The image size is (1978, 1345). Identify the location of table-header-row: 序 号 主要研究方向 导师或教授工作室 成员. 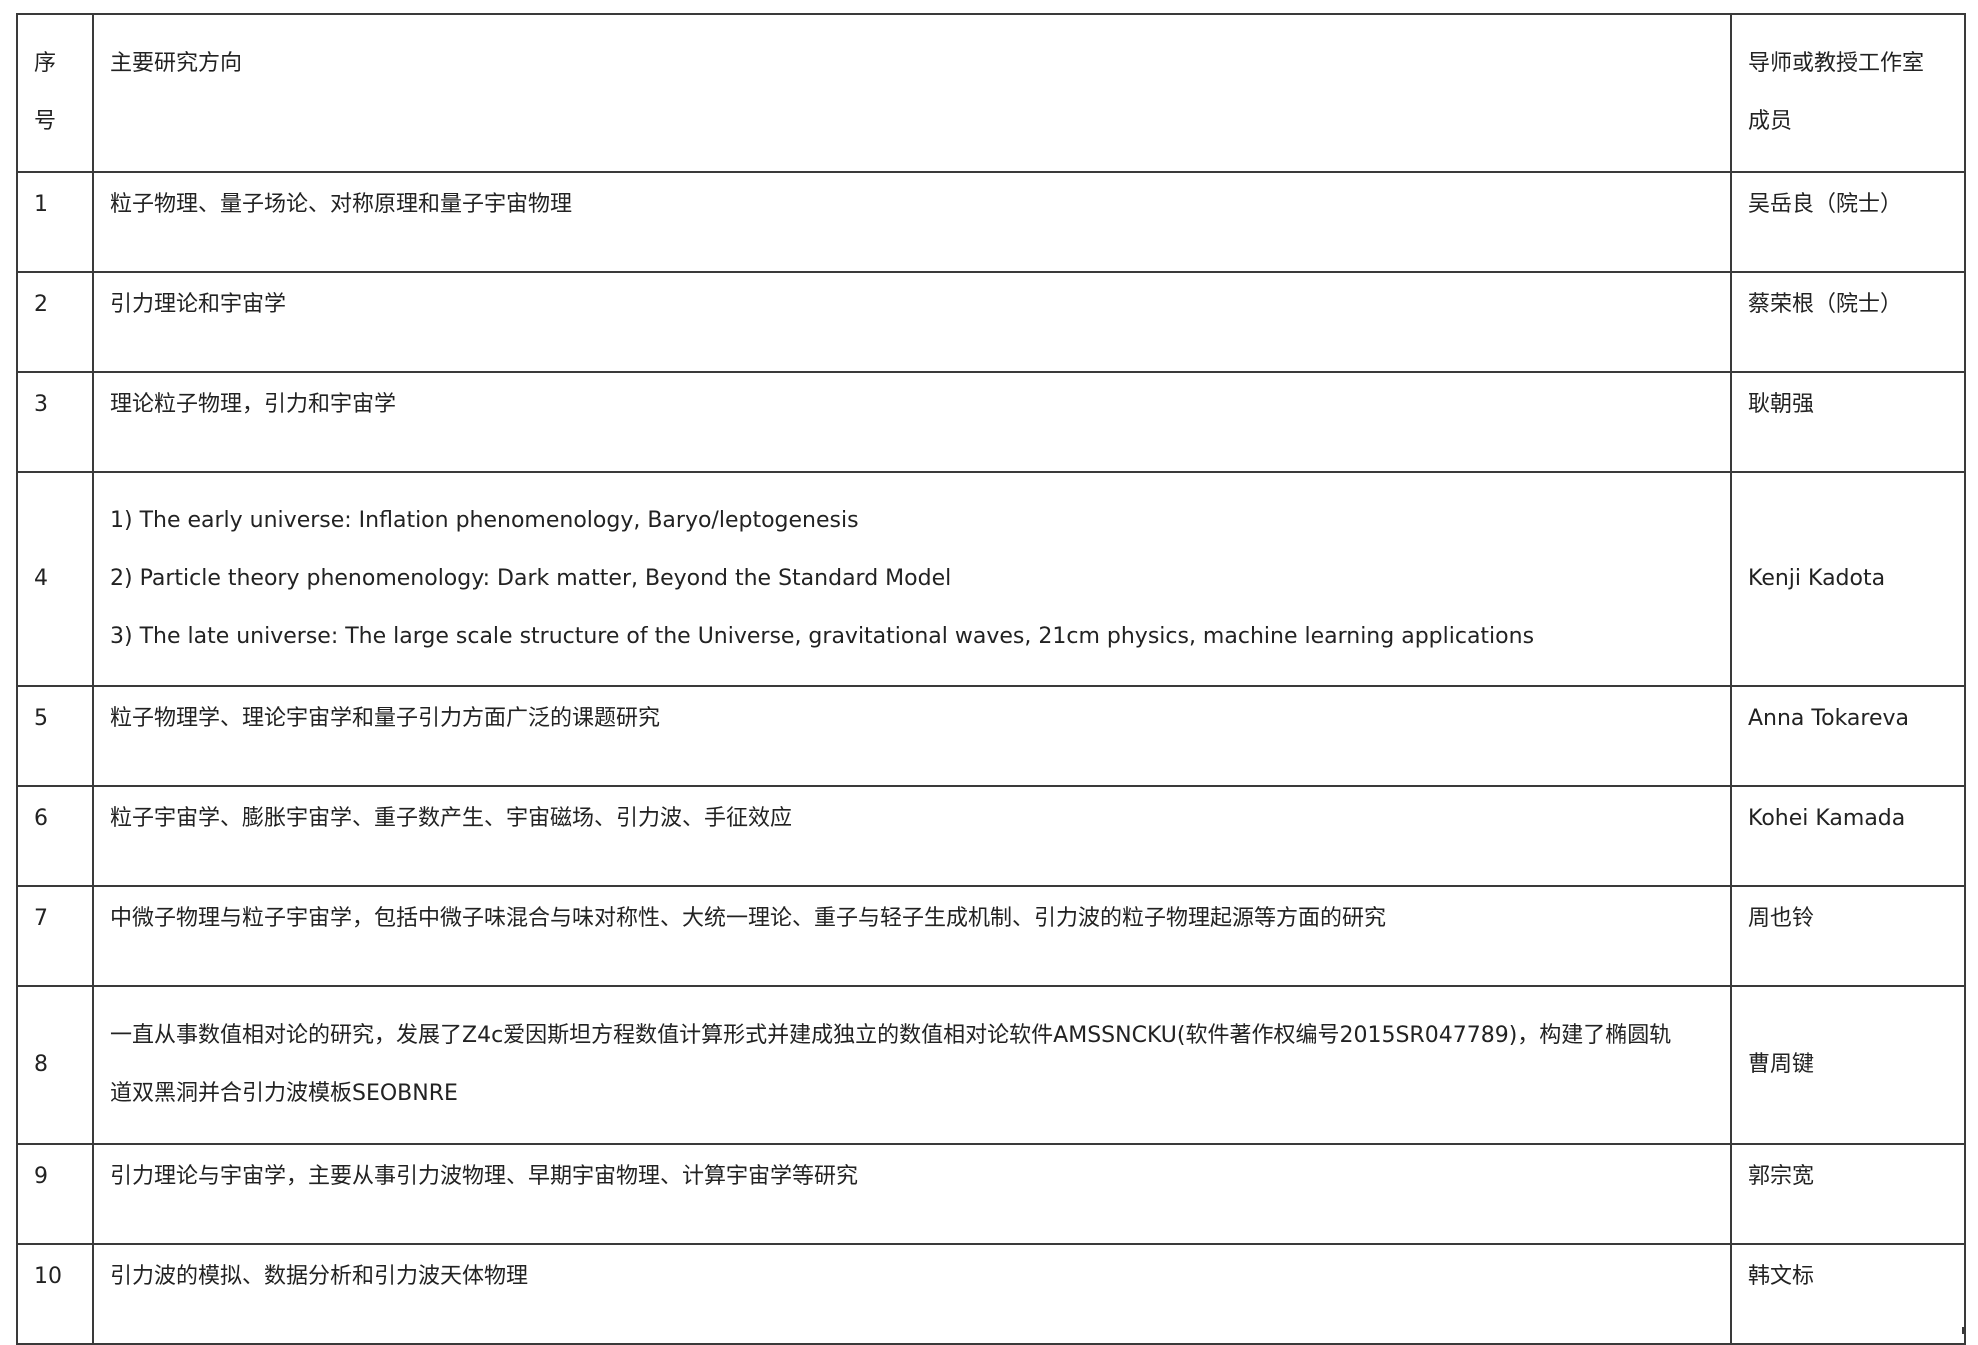
(991, 93).